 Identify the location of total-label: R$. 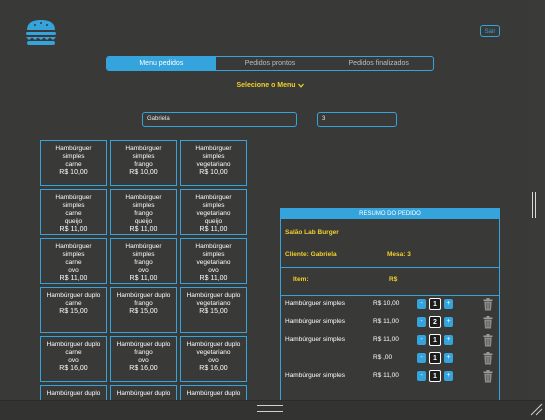
(393, 279).